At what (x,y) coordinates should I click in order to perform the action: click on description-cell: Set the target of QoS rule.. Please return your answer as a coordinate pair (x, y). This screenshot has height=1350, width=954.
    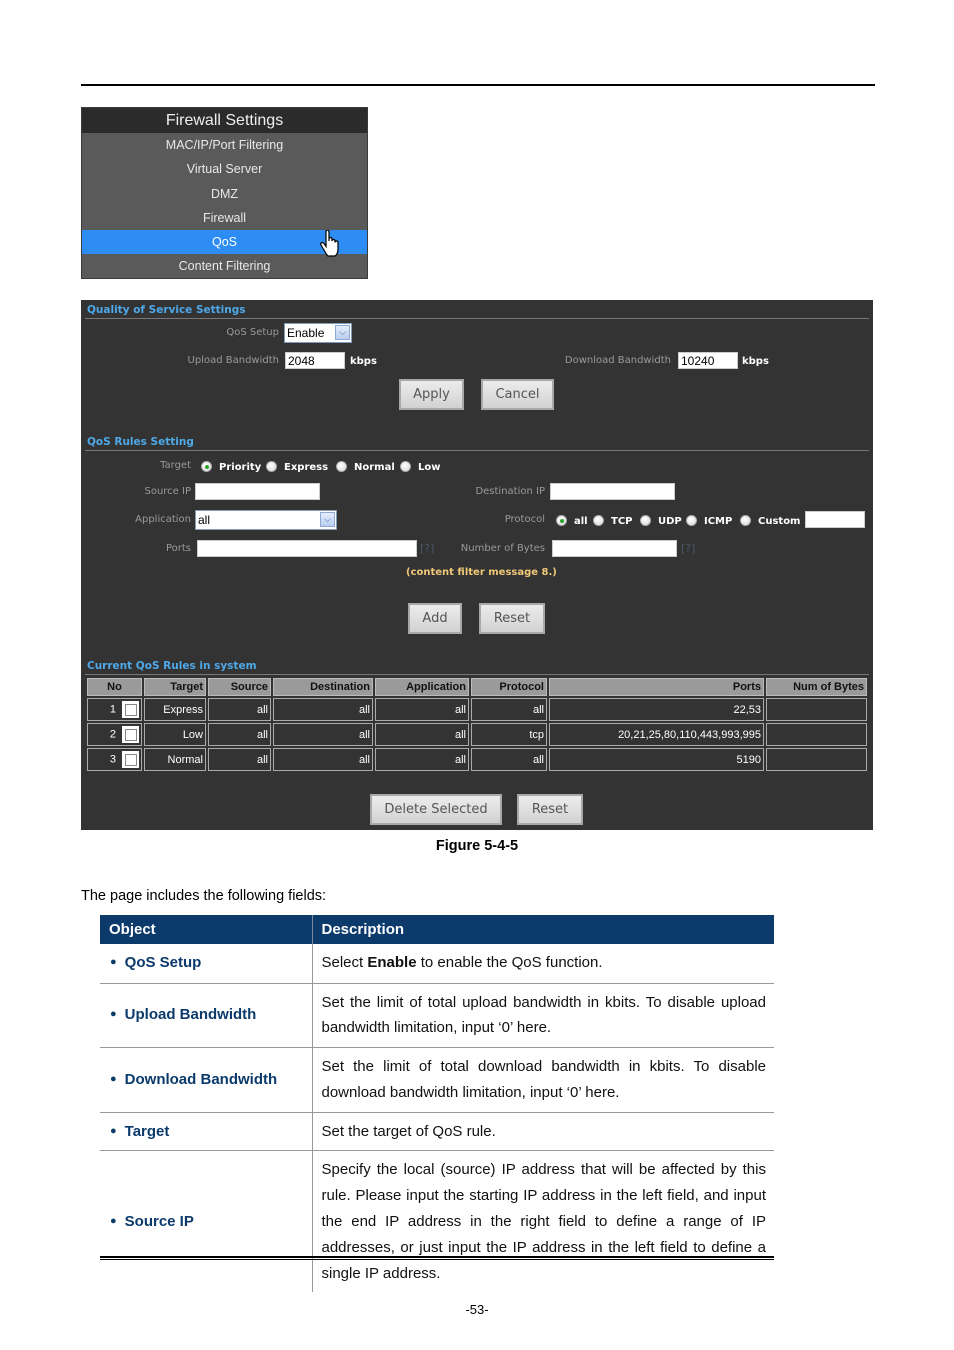
    Looking at the image, I should click on (543, 1132).